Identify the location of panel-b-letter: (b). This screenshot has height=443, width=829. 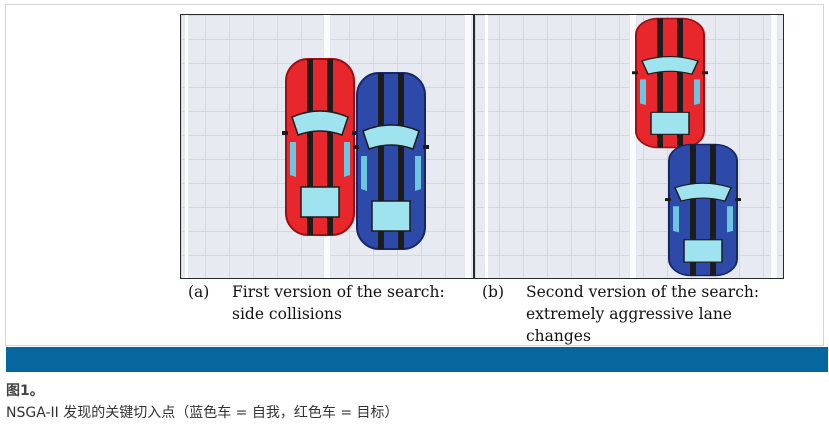
(493, 292).